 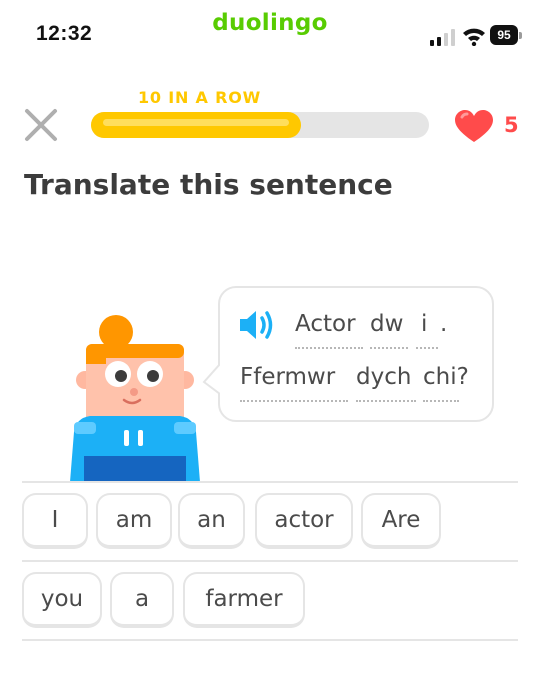 I want to click on word-tile-i: I, so click(x=55, y=521).